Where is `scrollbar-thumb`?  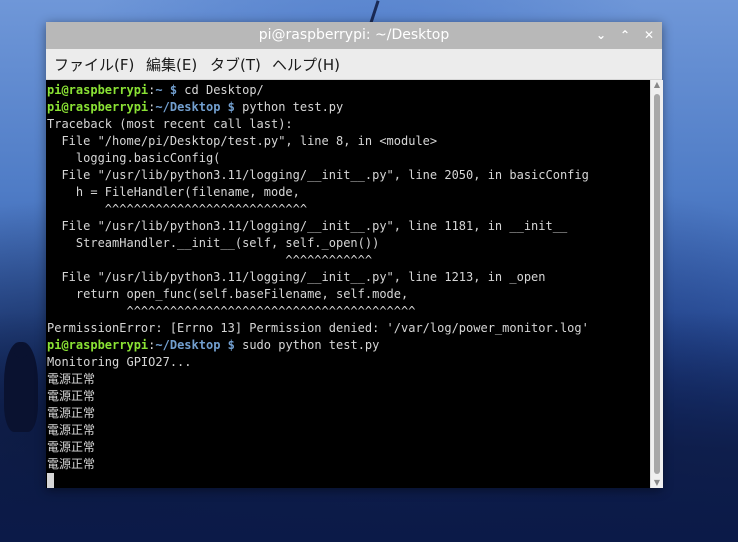 scrollbar-thumb is located at coordinates (657, 284).